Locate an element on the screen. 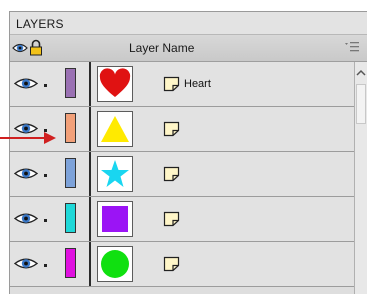 This screenshot has height=294, width=367. scroll-up-arrow-icon is located at coordinates (361, 73).